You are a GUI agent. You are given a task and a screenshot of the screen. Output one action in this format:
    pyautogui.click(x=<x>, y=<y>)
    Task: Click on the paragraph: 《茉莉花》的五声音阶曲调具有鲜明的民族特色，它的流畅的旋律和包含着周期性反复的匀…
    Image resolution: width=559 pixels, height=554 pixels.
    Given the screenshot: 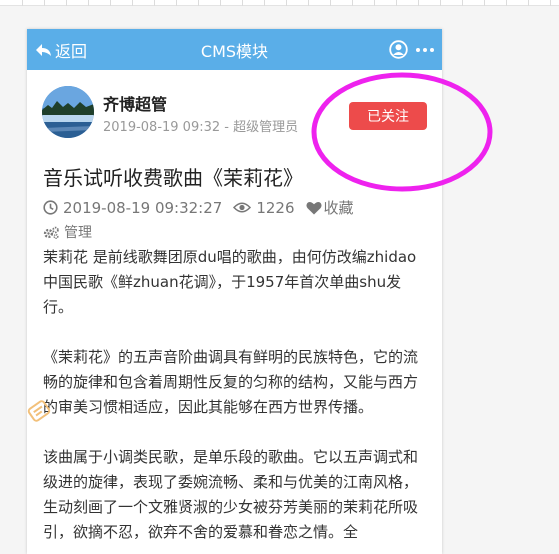 What is the action you would take?
    pyautogui.click(x=231, y=382)
    